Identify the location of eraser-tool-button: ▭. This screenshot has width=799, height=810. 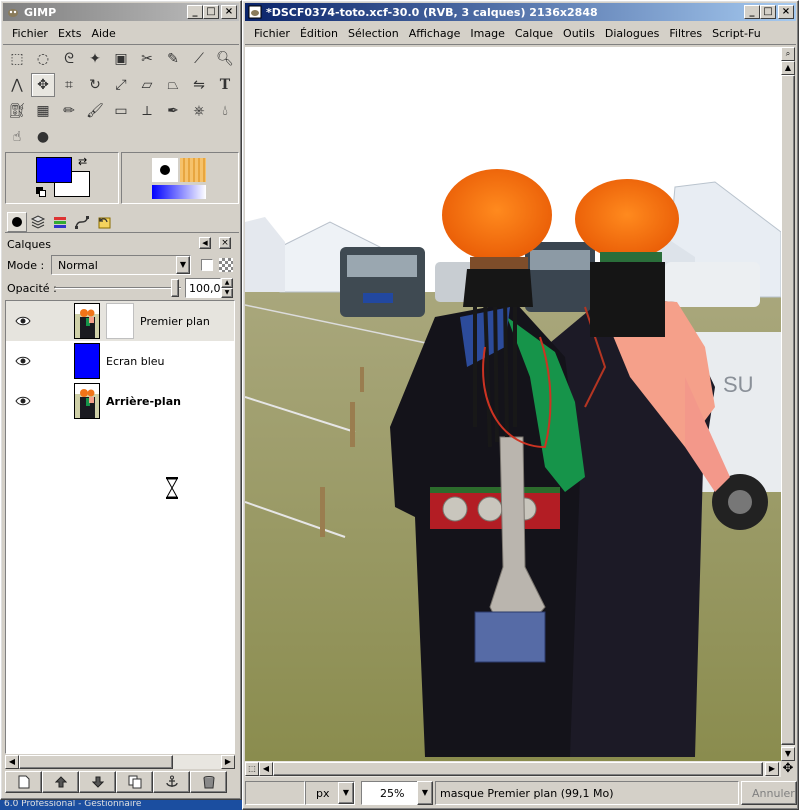
(121, 111).